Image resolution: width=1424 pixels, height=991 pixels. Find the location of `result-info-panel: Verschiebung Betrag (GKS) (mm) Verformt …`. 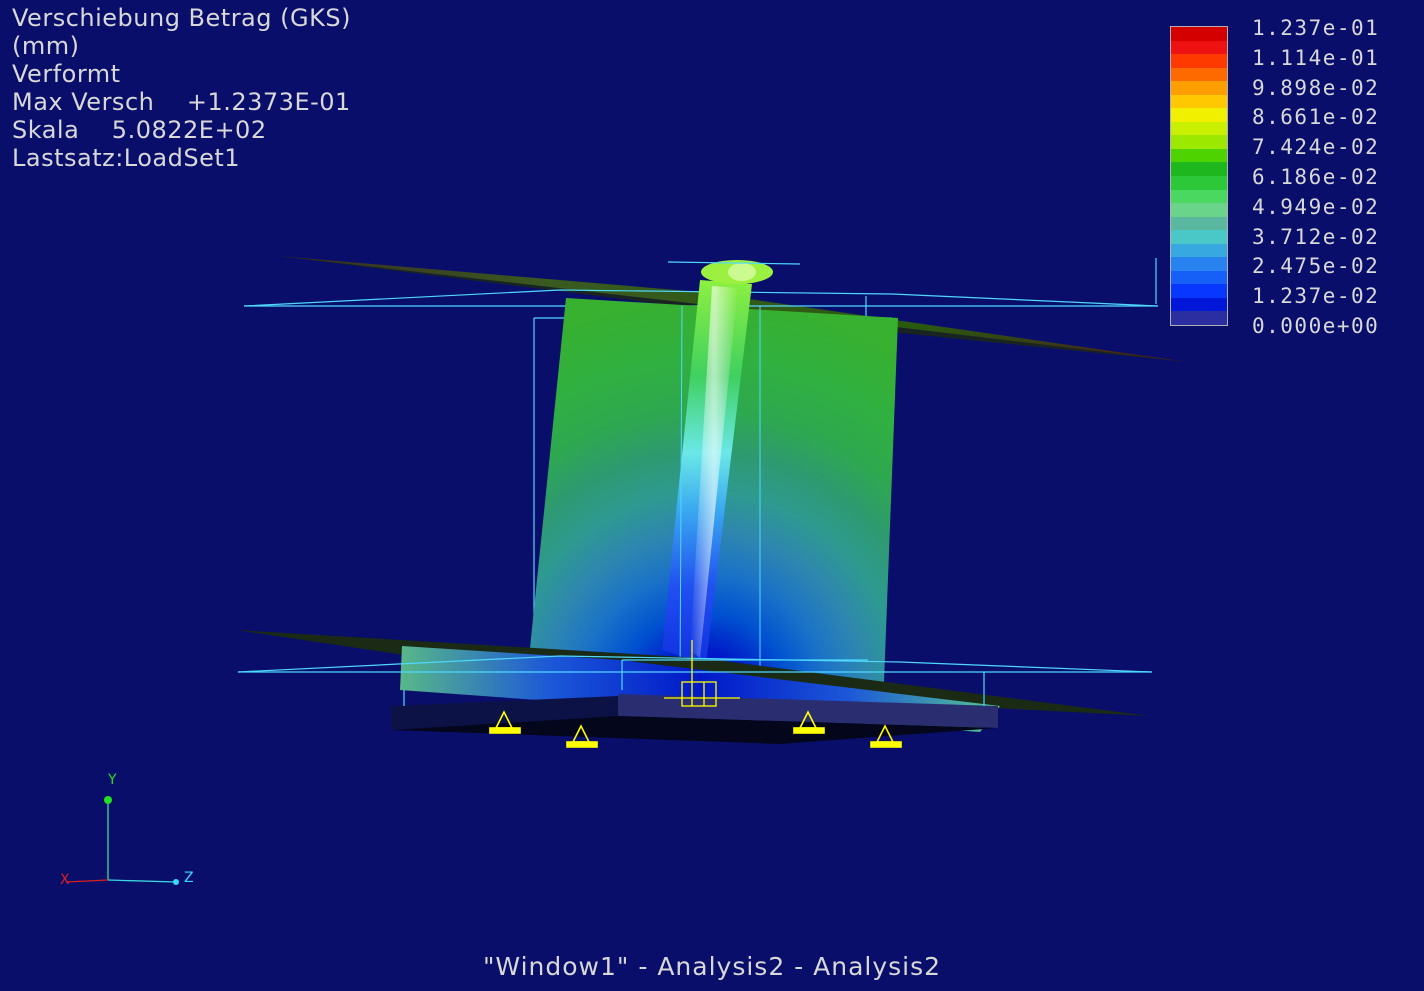

result-info-panel: Verschiebung Betrag (GKS) (mm) Verformt … is located at coordinates (181, 88).